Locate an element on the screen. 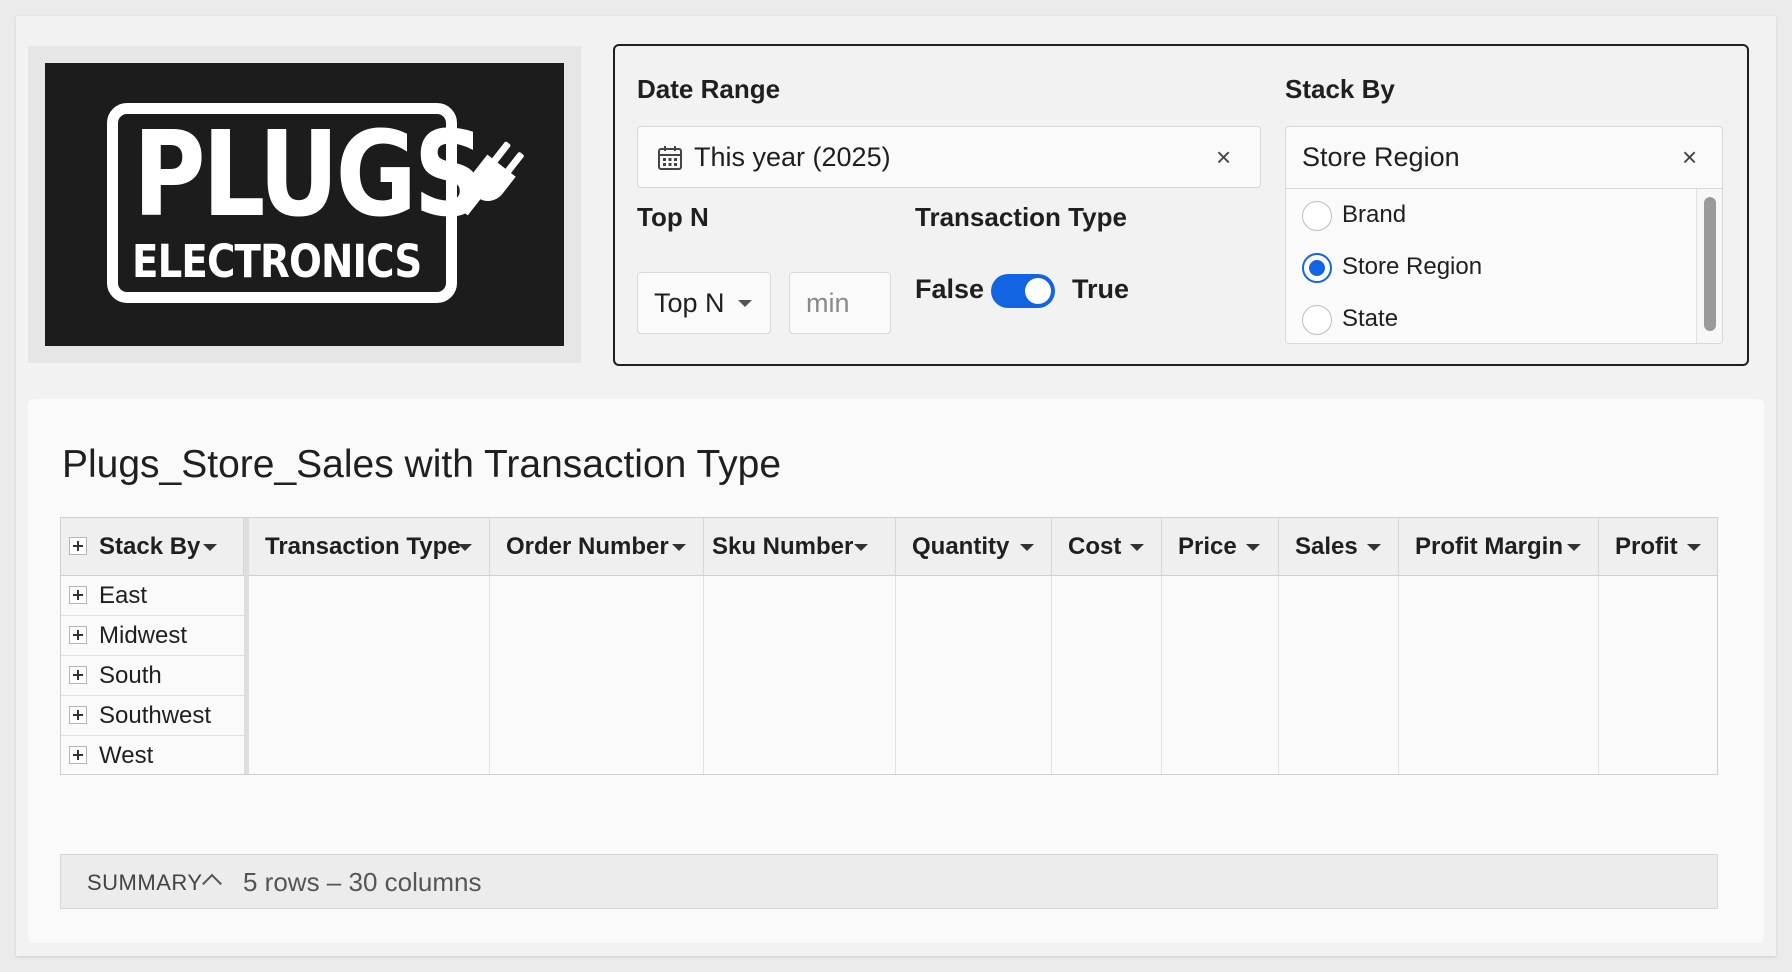 Image resolution: width=1792 pixels, height=972 pixels. table-row: Southwest is located at coordinates (152, 716).